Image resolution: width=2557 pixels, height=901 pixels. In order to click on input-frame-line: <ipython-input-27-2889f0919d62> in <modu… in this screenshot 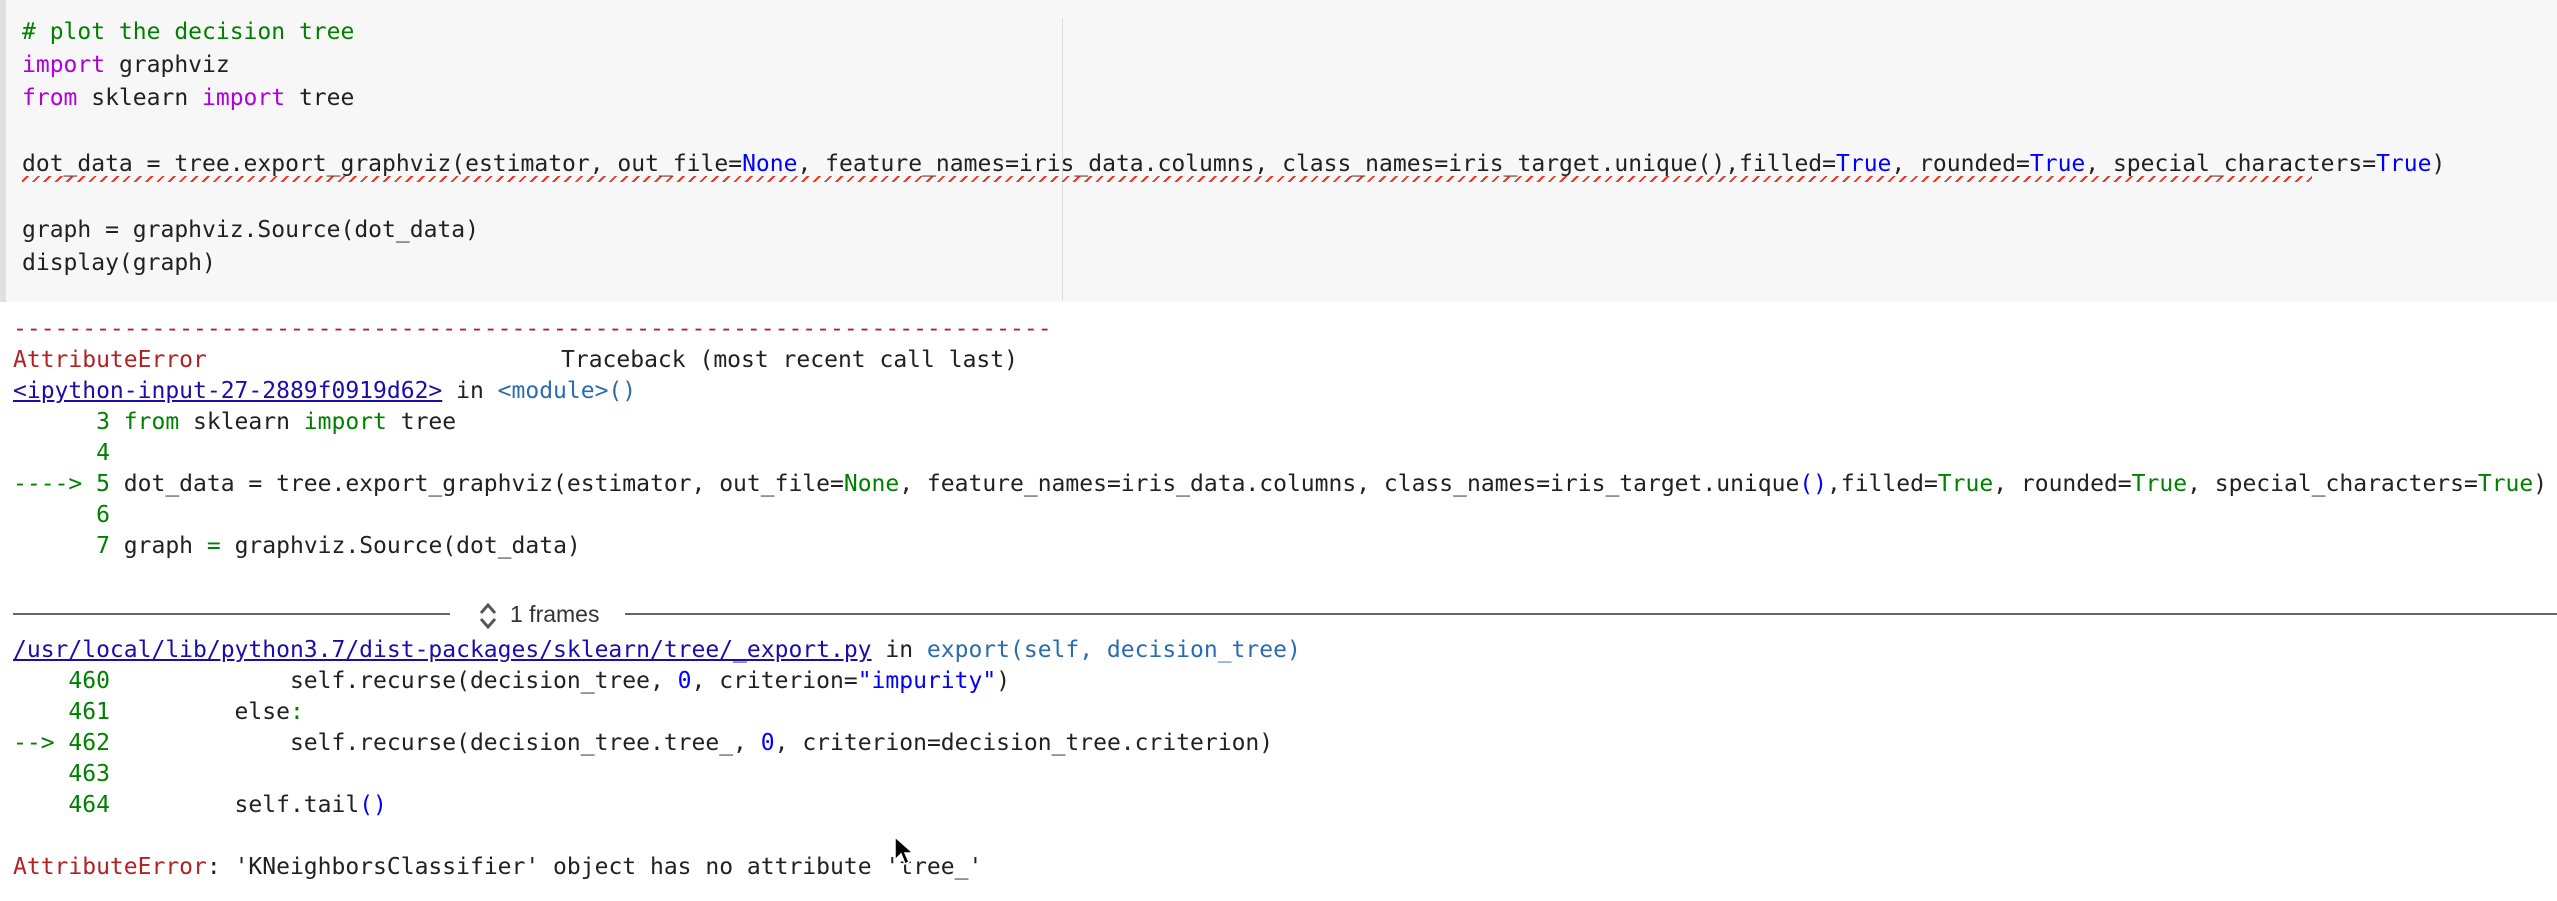, I will do `click(324, 391)`.